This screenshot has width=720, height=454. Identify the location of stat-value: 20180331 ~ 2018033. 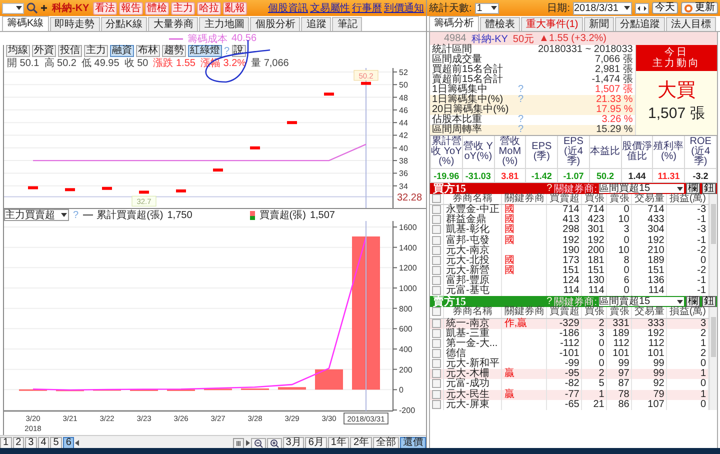
(585, 50).